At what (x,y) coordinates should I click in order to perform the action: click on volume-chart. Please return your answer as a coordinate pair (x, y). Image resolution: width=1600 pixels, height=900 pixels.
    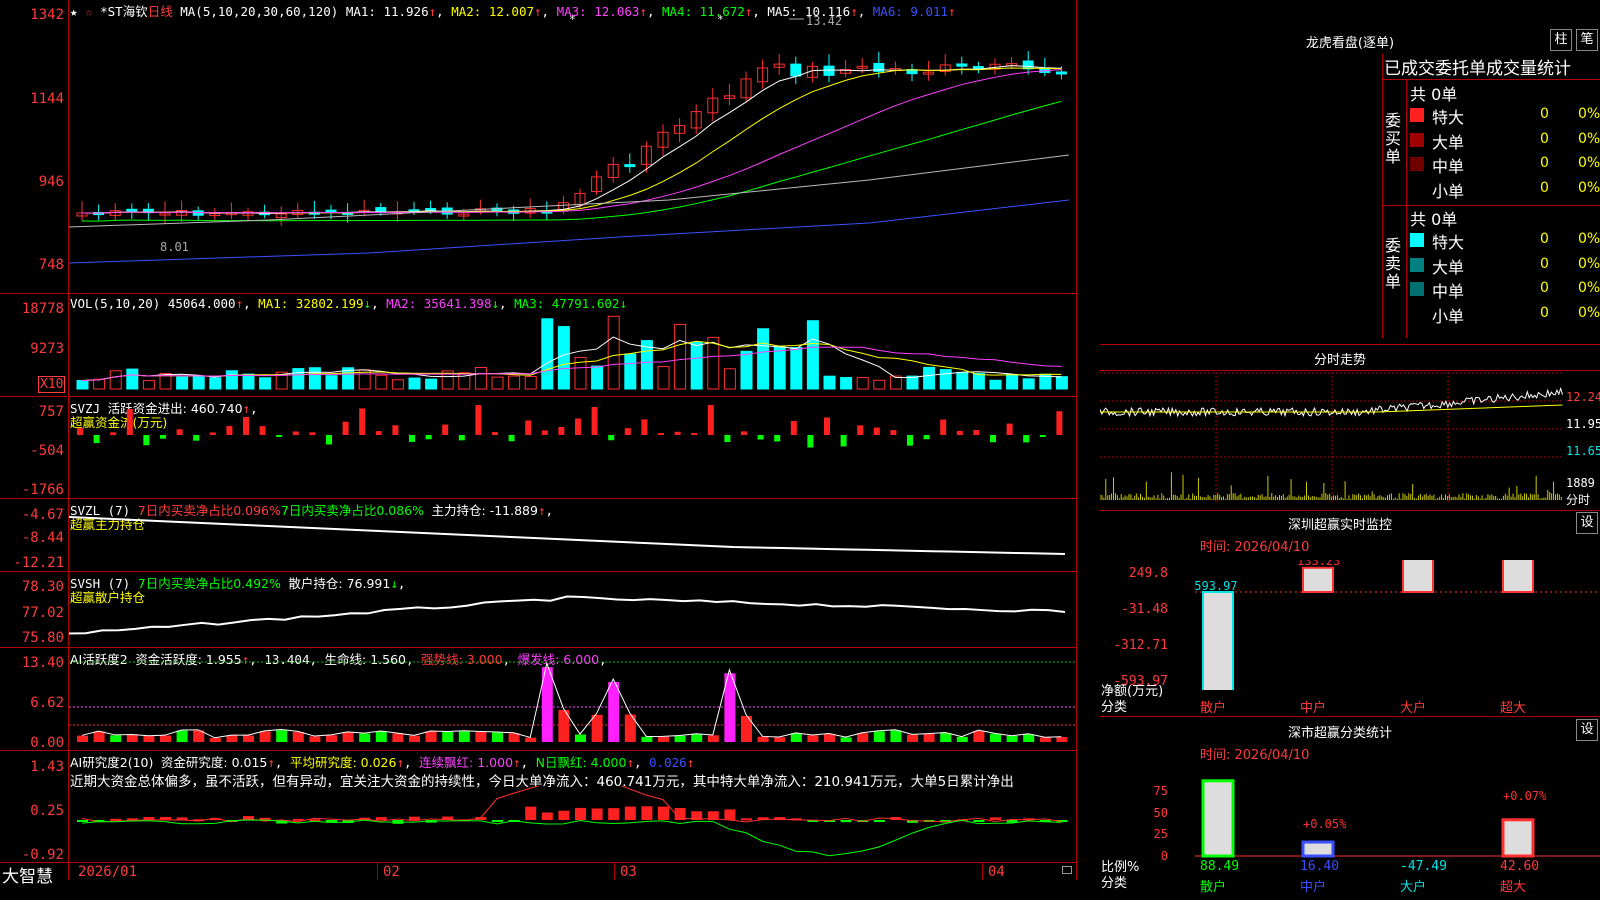
    Looking at the image, I should click on (572, 348).